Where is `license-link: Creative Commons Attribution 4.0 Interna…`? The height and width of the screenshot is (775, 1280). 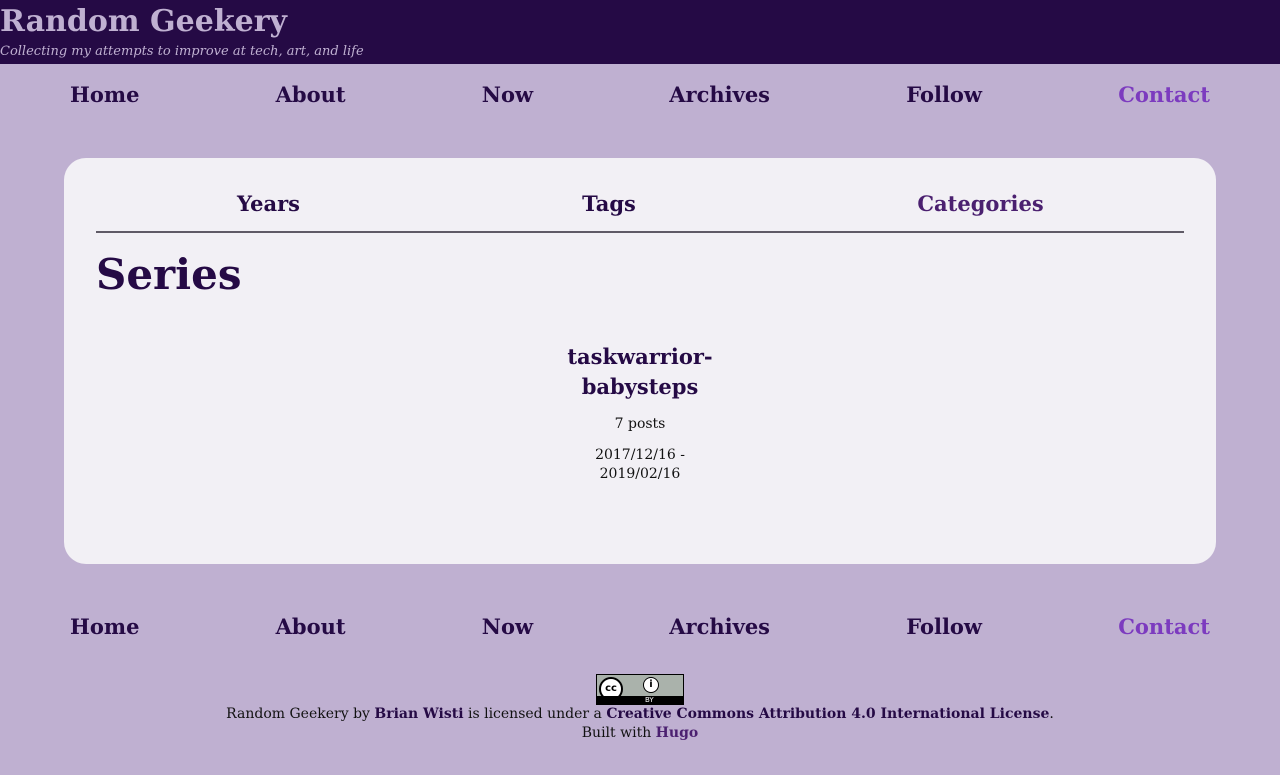
license-link: Creative Commons Attribution 4.0 Interna… is located at coordinates (827, 714).